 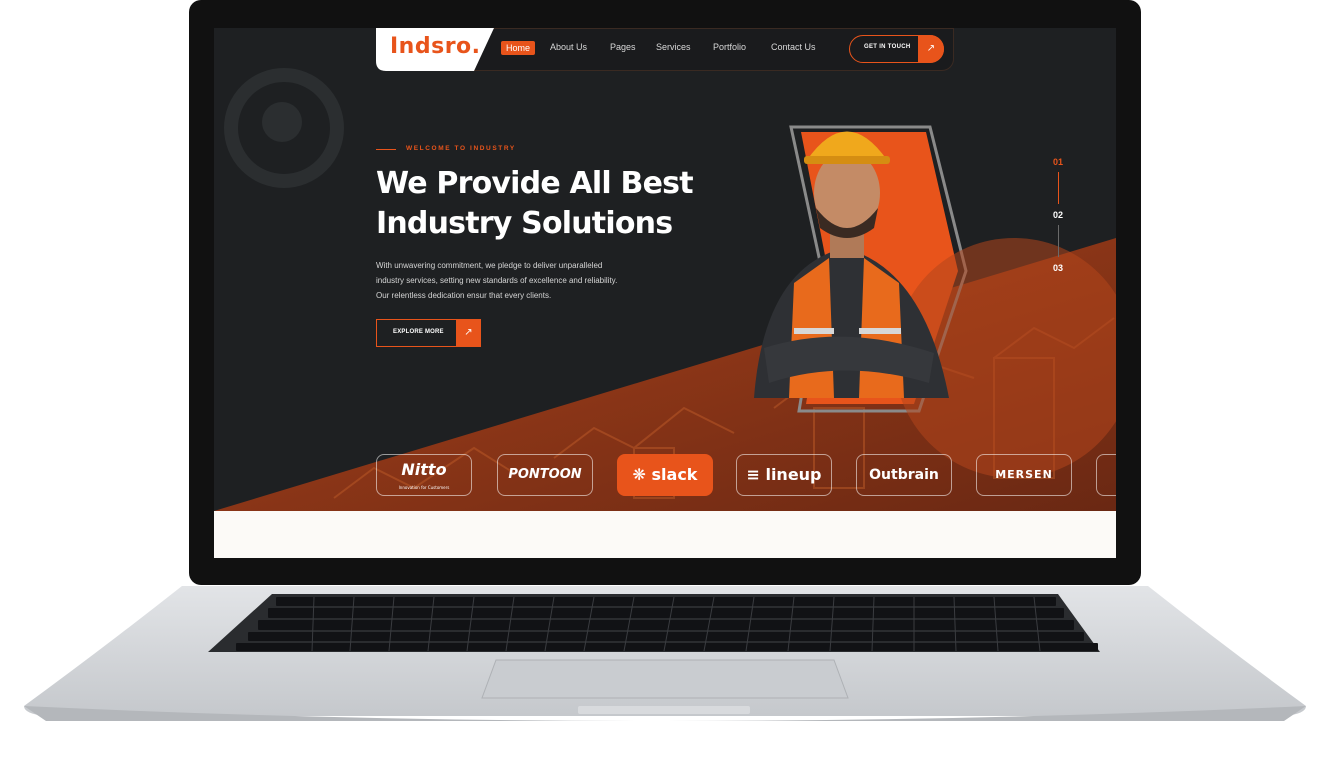 What do you see at coordinates (386, 149) in the screenshot?
I see `kicker-line` at bounding box center [386, 149].